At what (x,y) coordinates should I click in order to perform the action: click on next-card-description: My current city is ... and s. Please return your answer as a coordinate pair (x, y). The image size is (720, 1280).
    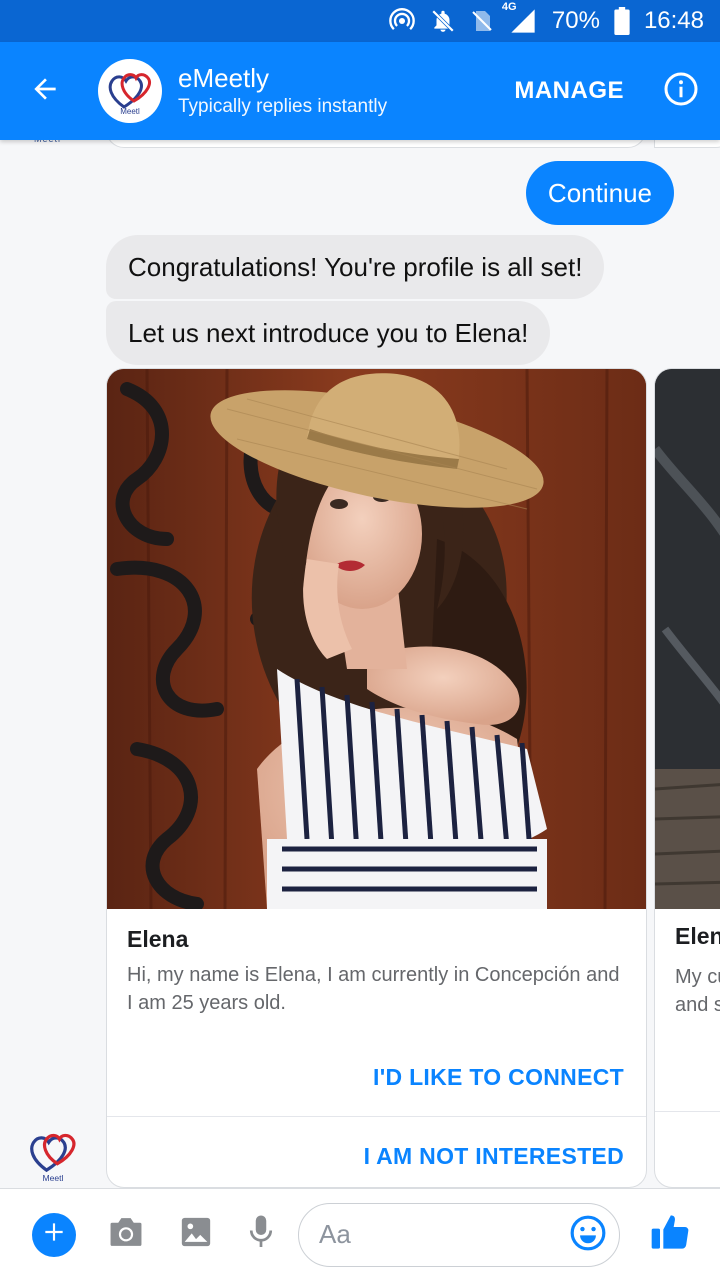
    Looking at the image, I should click on (697, 991).